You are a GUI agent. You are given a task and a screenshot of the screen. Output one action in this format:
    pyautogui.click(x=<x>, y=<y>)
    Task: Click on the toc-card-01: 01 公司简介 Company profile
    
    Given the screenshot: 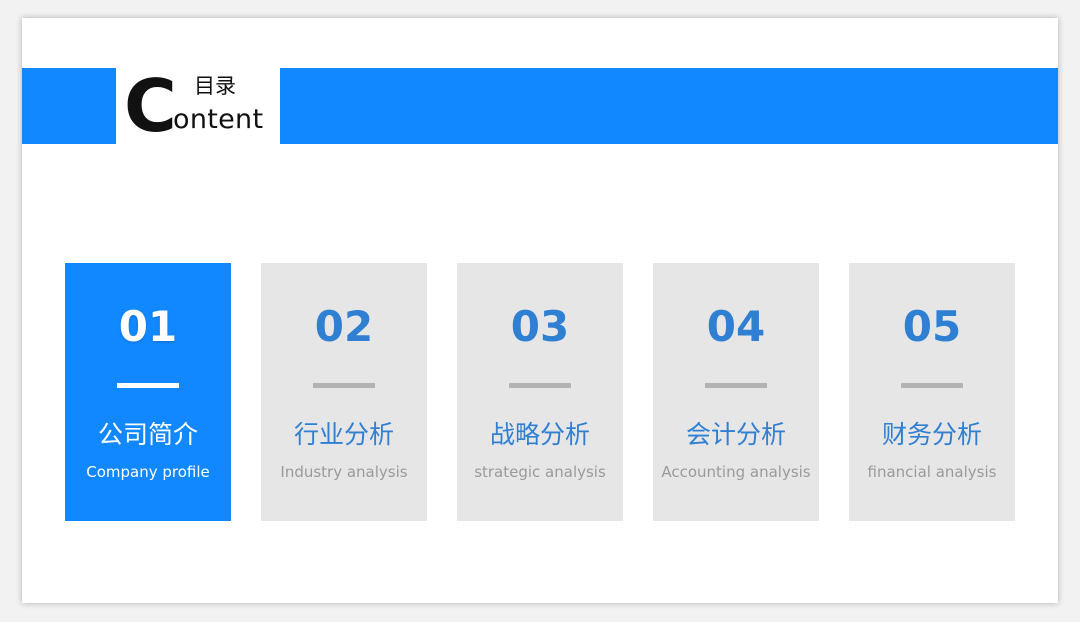 What is the action you would take?
    pyautogui.click(x=148, y=392)
    